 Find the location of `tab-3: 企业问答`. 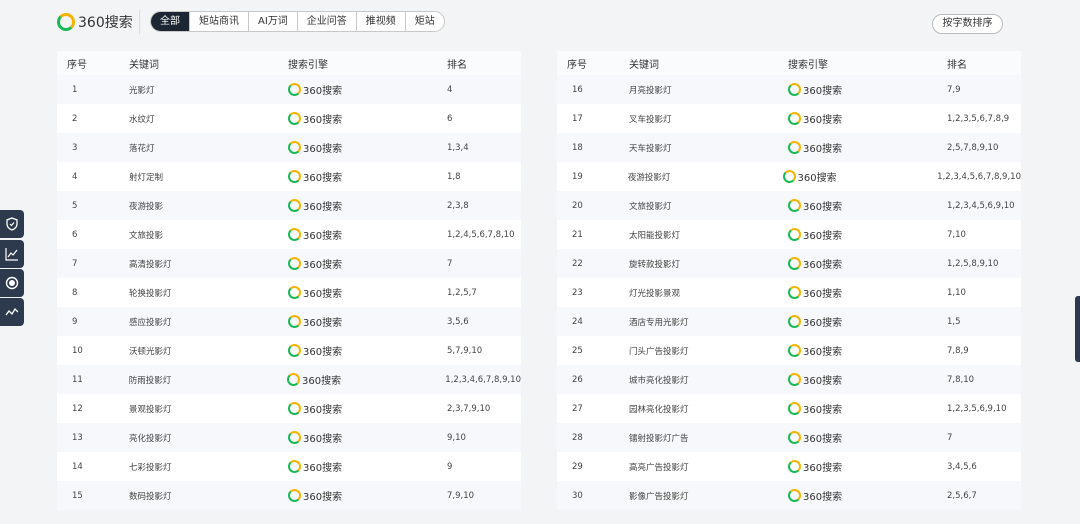

tab-3: 企业问答 is located at coordinates (326, 21).